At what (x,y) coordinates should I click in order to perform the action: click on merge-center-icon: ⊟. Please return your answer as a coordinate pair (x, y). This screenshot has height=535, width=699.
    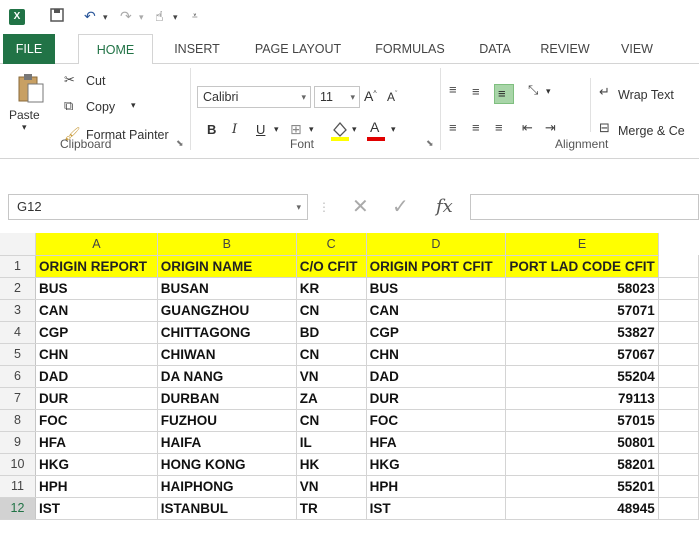
    Looking at the image, I should click on (604, 128).